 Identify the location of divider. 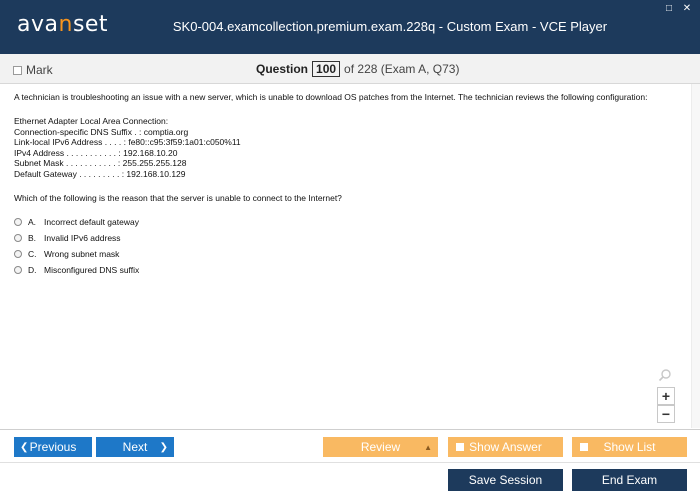
(350, 429).